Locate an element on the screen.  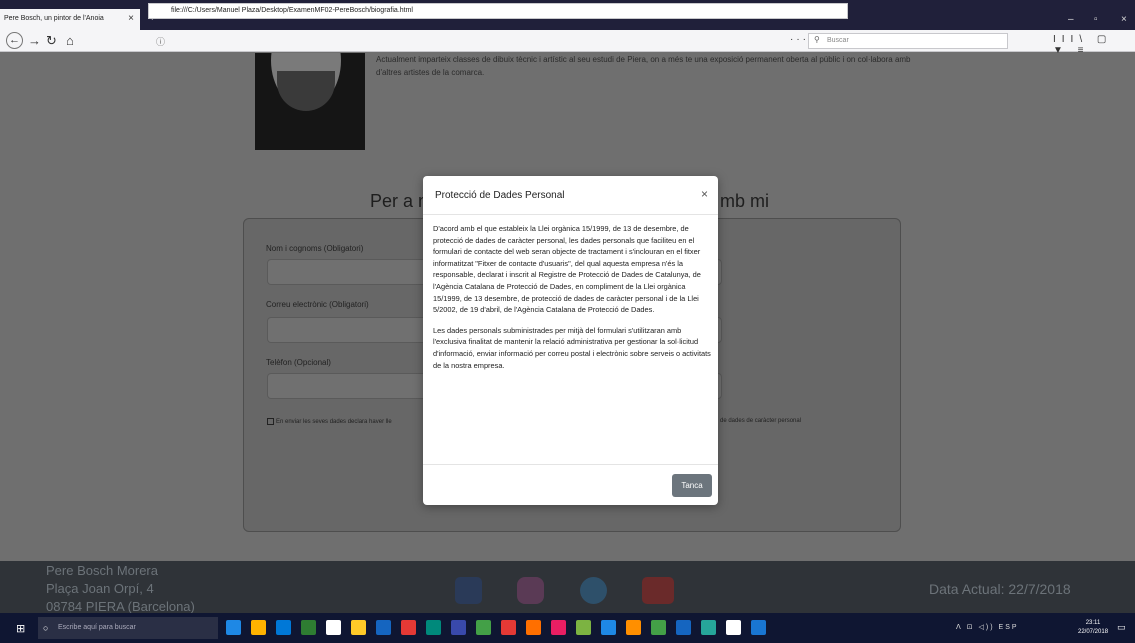
clock-time: 23:11 is located at coordinates (1093, 623).